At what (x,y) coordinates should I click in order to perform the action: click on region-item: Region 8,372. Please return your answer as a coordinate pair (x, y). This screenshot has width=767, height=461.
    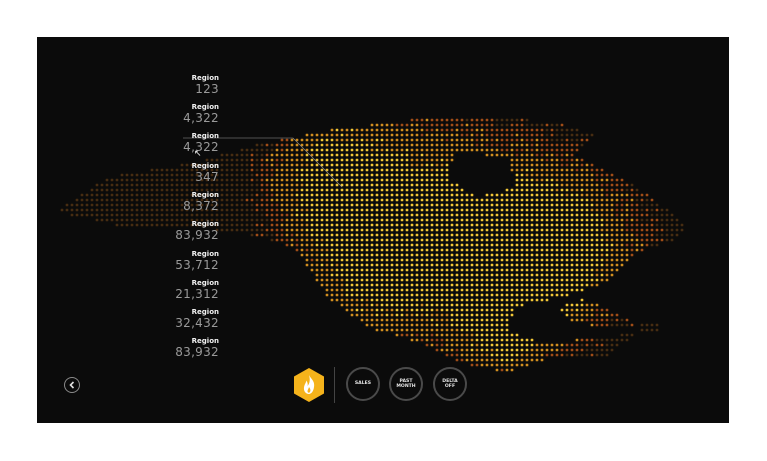
    Looking at the image, I should click on (201, 201).